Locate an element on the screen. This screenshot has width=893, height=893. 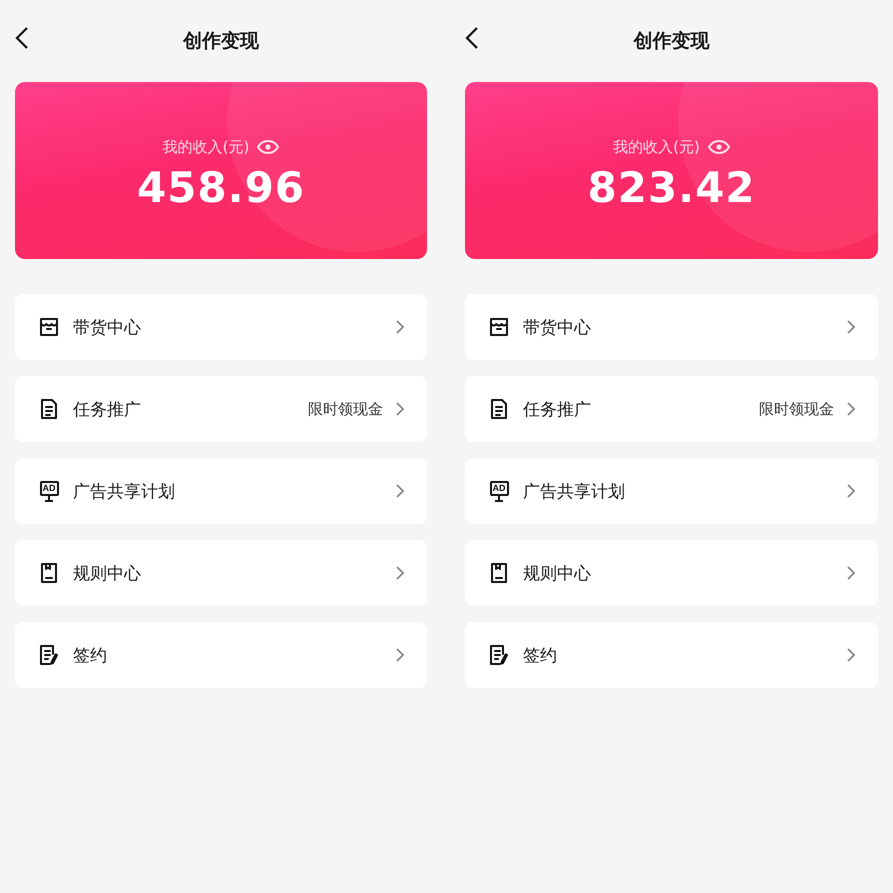
income-amount: 823.42 is located at coordinates (671, 187).